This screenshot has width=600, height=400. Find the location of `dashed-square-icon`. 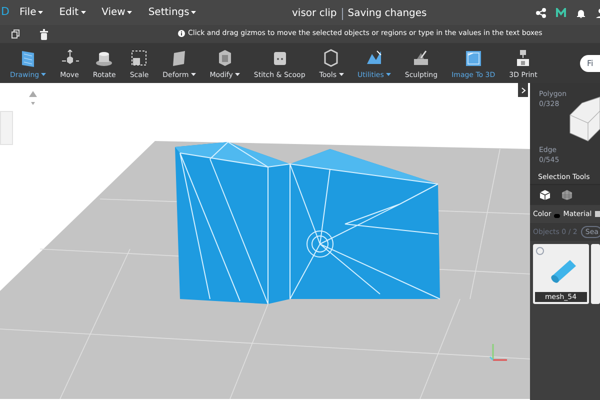

dashed-square-icon is located at coordinates (139, 57).